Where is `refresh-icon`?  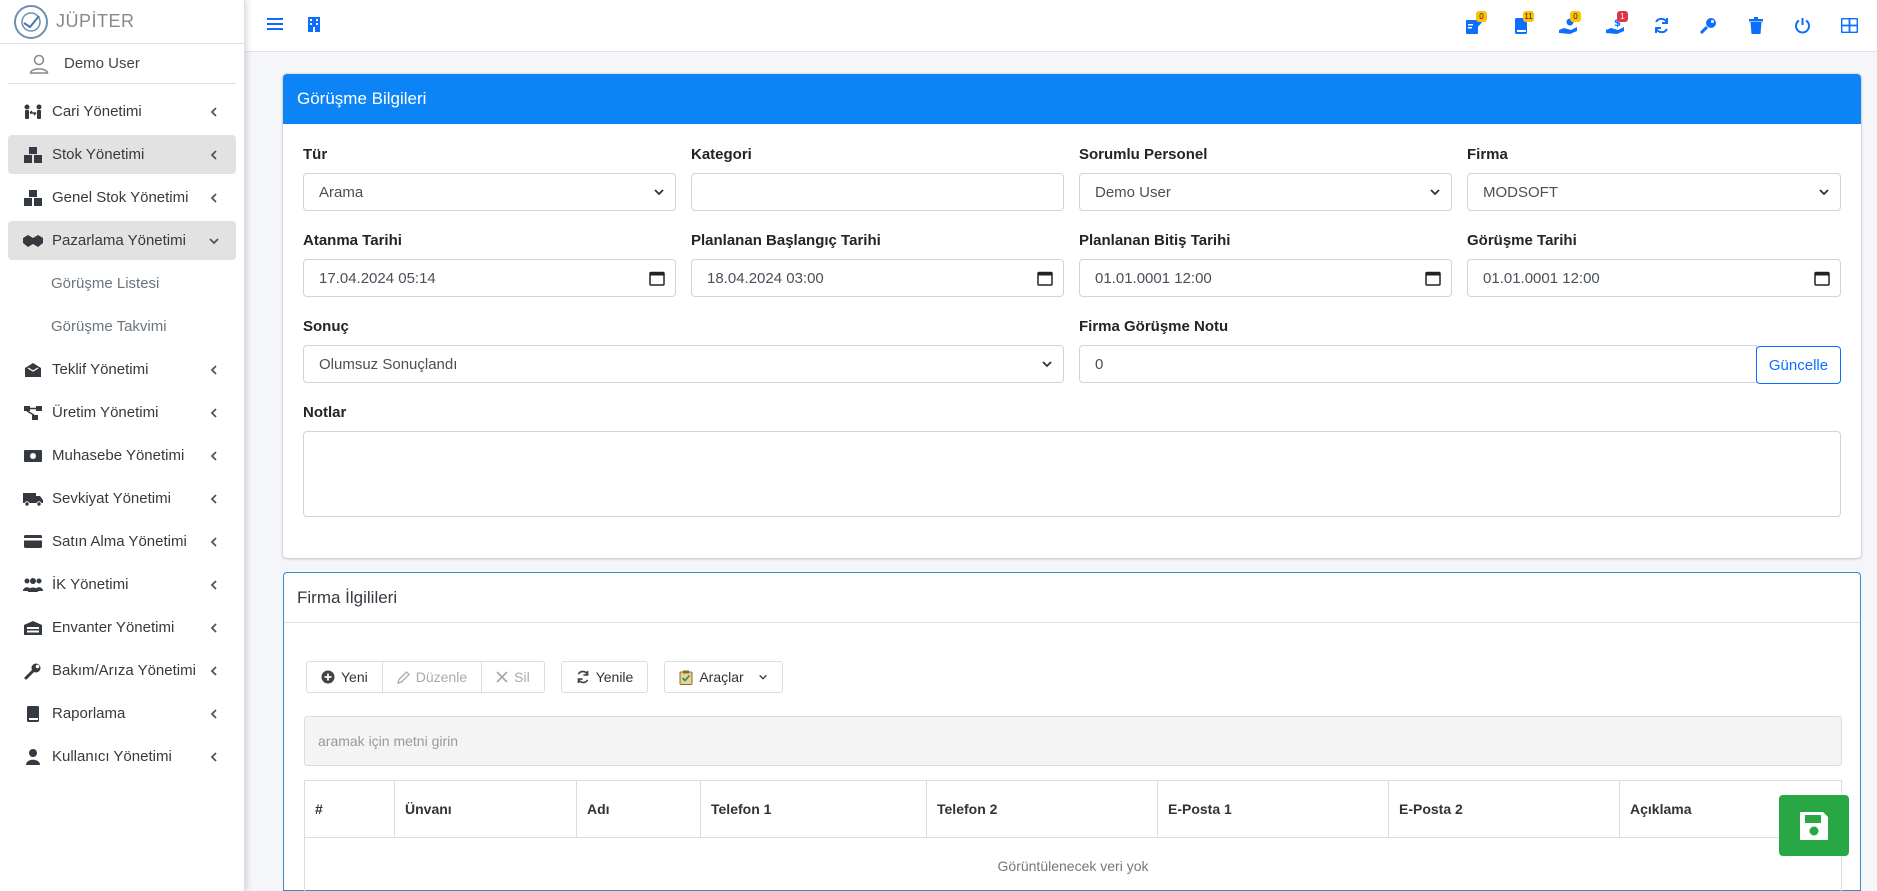 refresh-icon is located at coordinates (1661, 26).